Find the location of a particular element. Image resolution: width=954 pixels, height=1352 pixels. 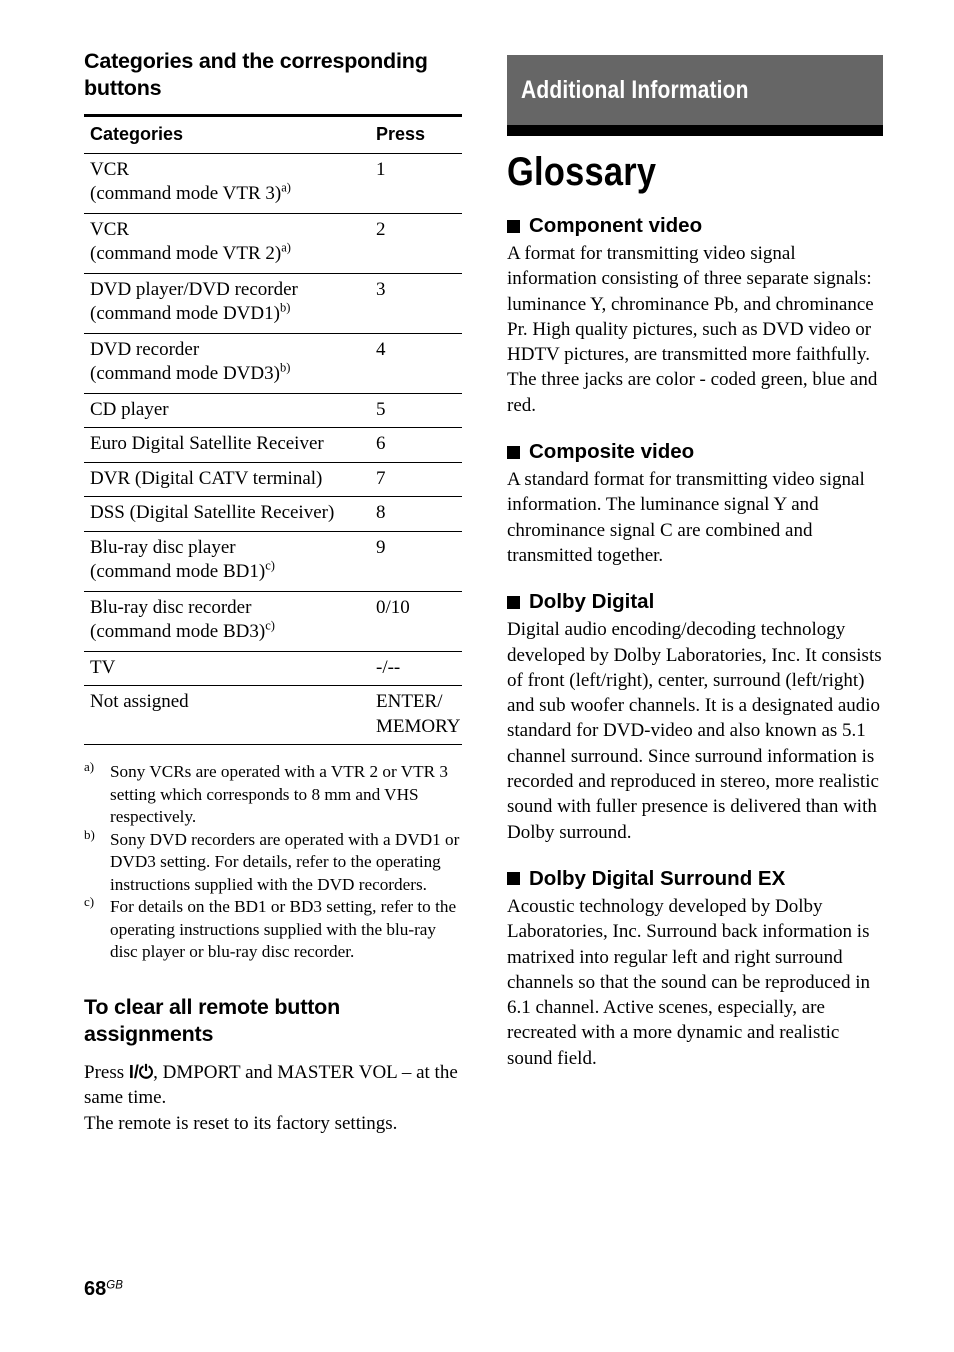

press-value: 5 is located at coordinates (381, 409).